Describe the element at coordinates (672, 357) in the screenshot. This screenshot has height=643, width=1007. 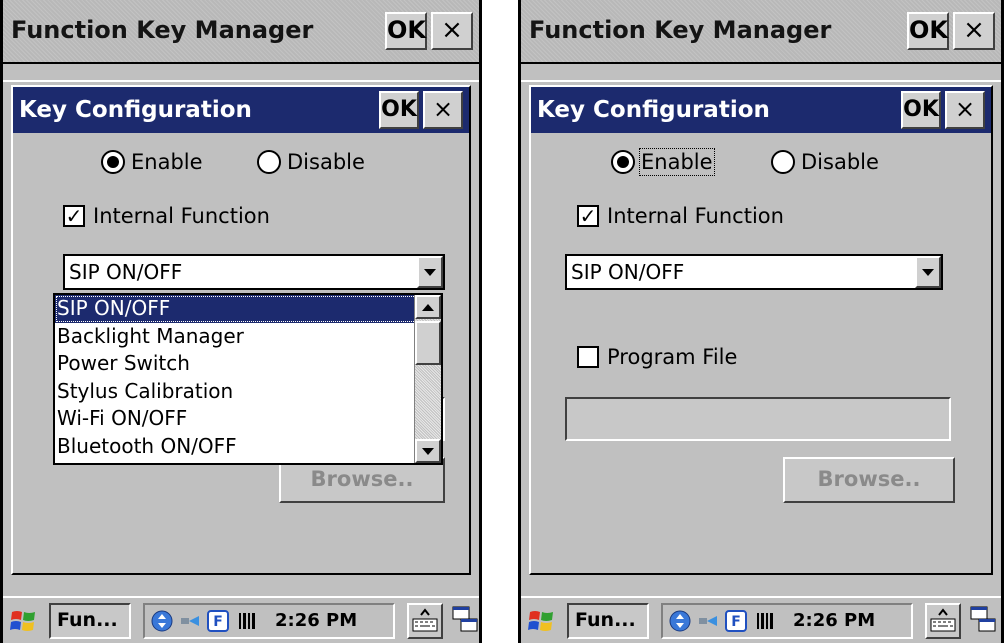
I see `program-file-label: Program File` at that location.